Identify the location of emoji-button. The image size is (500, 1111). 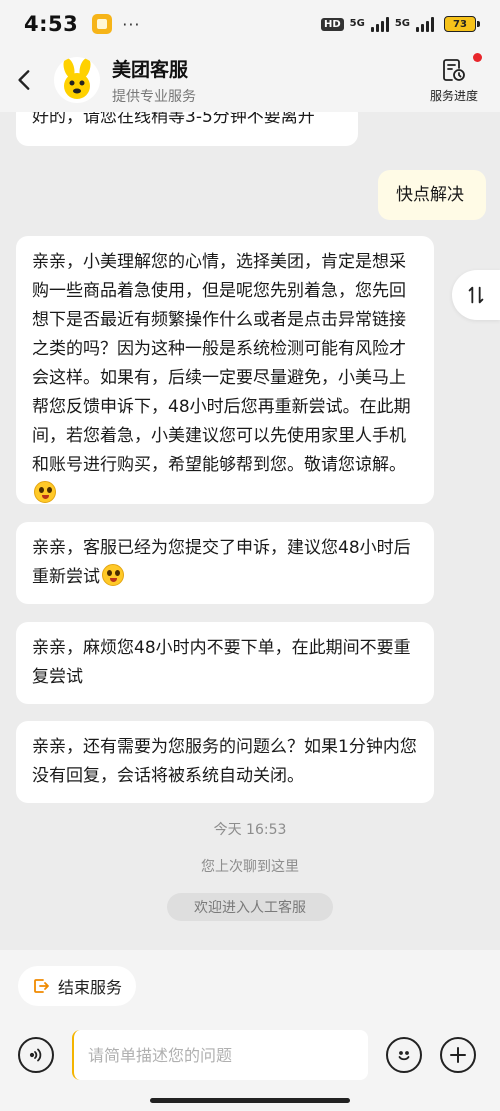
(404, 1055).